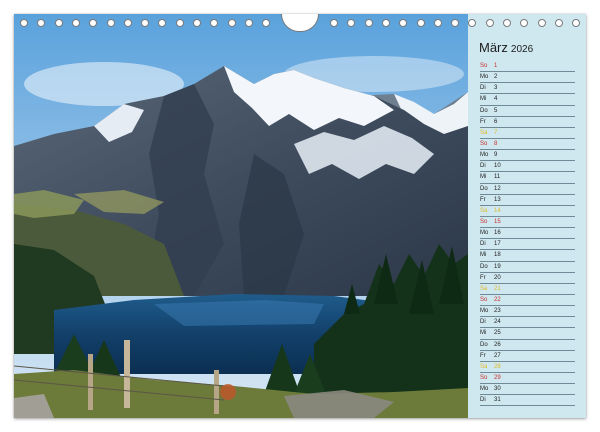 The width and height of the screenshot is (600, 432). I want to click on day-number: 15, so click(497, 221).